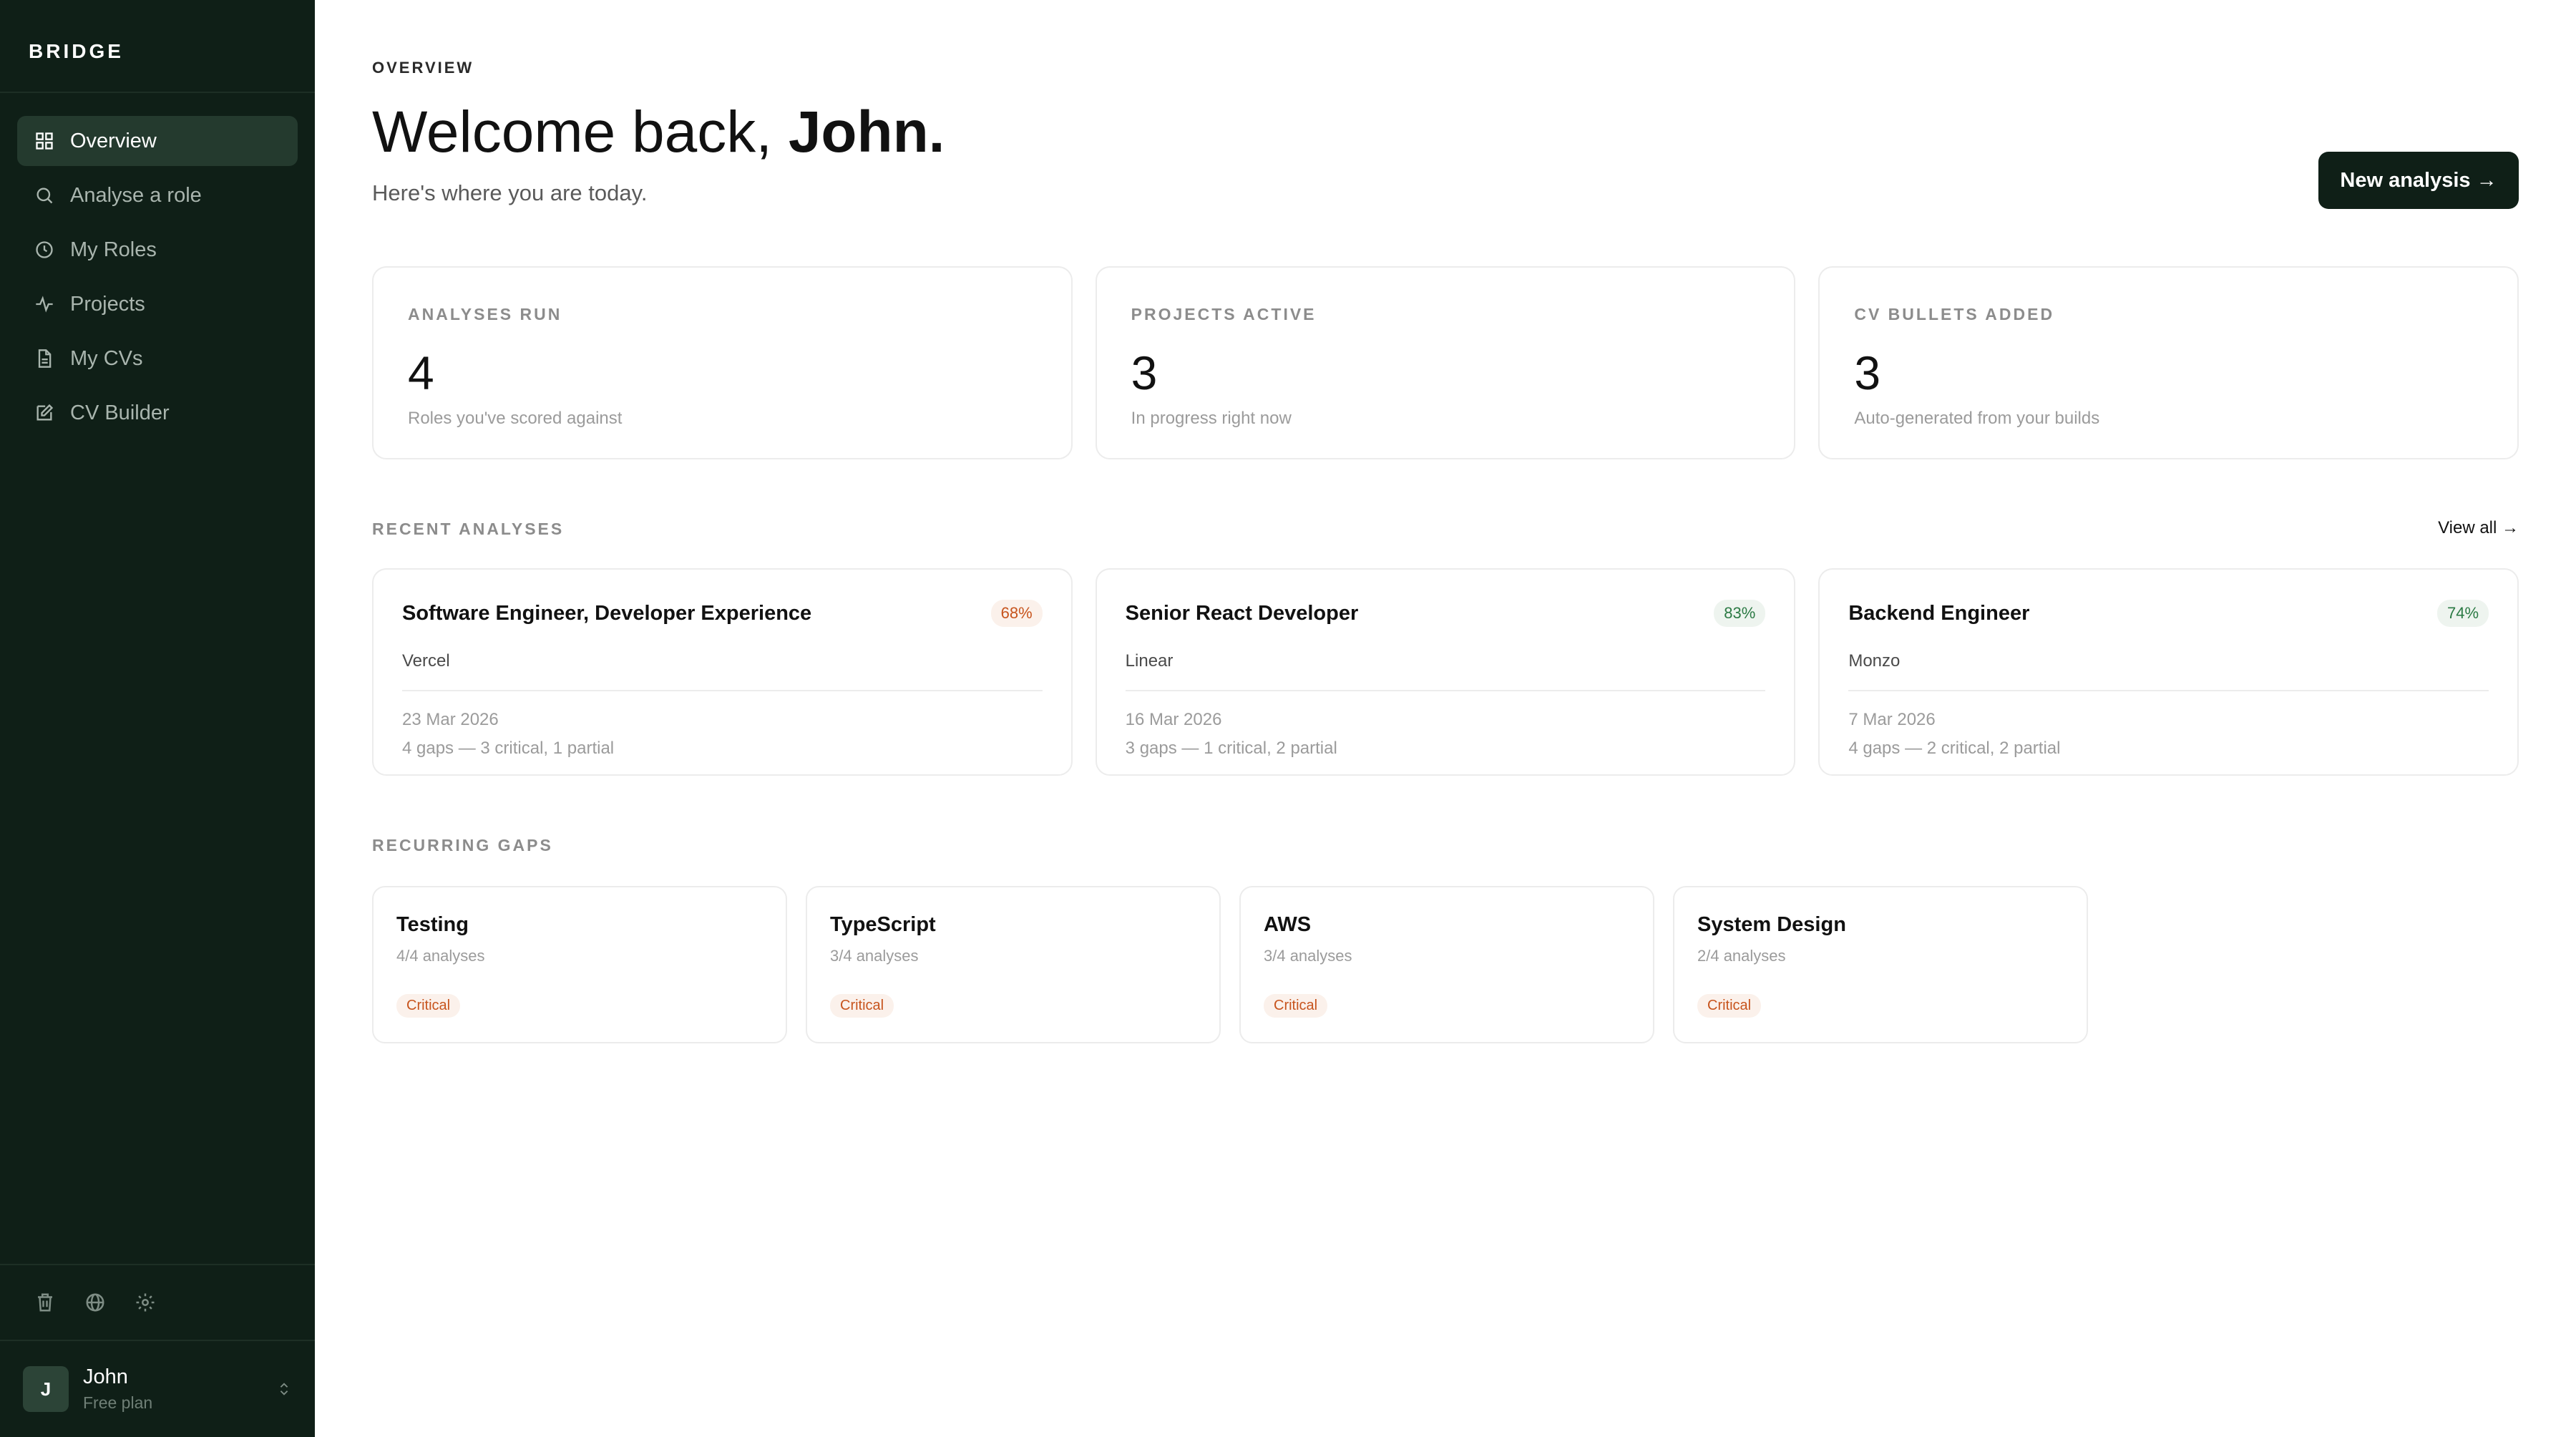 This screenshot has height=1437, width=2576. What do you see at coordinates (44, 250) in the screenshot?
I see `clock-icon` at bounding box center [44, 250].